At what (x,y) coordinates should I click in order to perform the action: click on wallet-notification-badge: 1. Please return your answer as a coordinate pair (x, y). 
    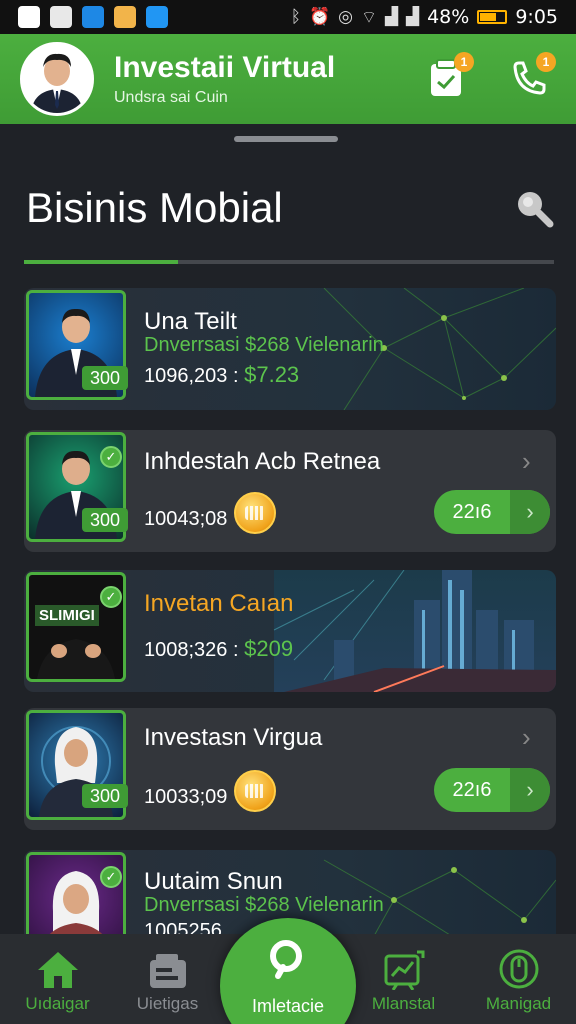
    Looking at the image, I should click on (464, 62).